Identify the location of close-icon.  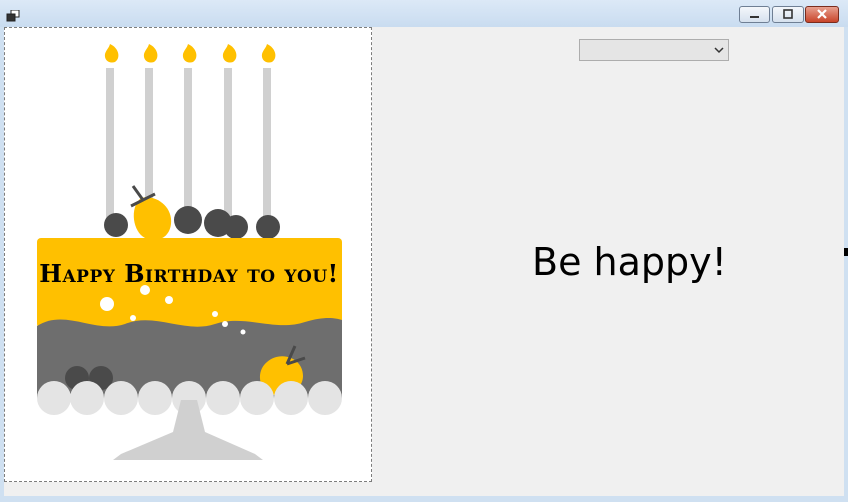
(822, 14).